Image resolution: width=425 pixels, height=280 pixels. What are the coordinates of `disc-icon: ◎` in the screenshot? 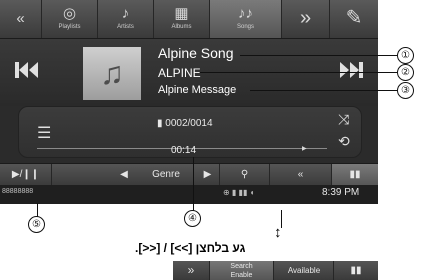 It's located at (69, 13).